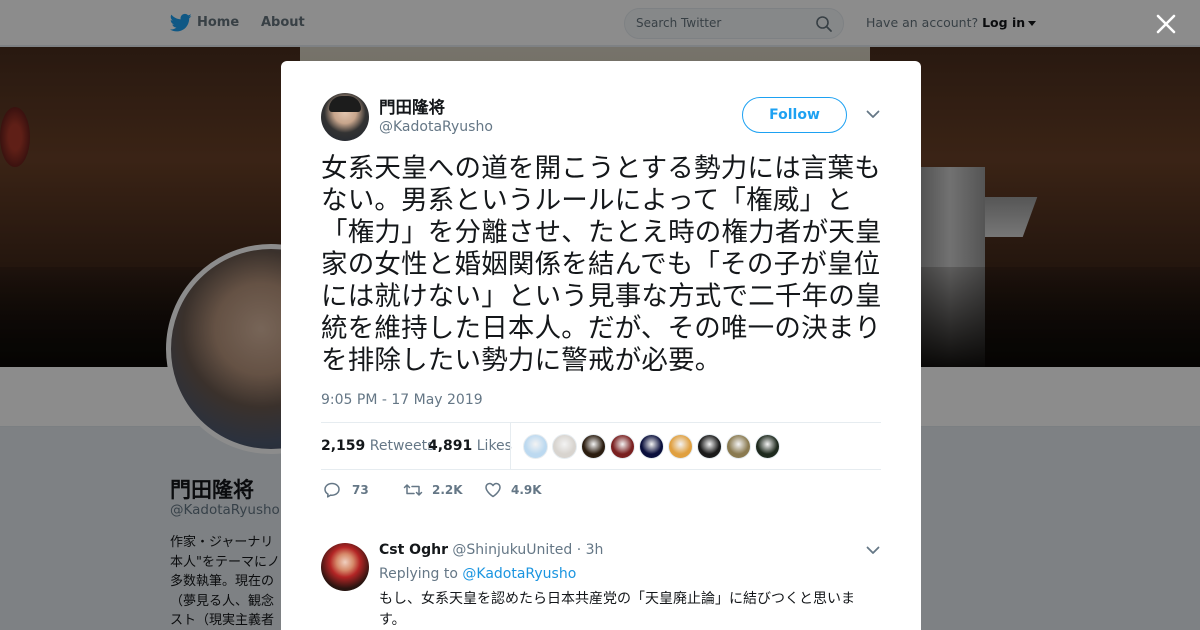 The image size is (1200, 630). What do you see at coordinates (590, 550) in the screenshot?
I see `reply-time: · 3h` at bounding box center [590, 550].